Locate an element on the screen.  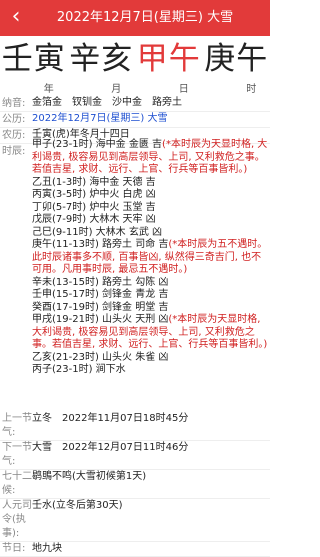
gongli-label: 公历: is located at coordinates (14, 119).